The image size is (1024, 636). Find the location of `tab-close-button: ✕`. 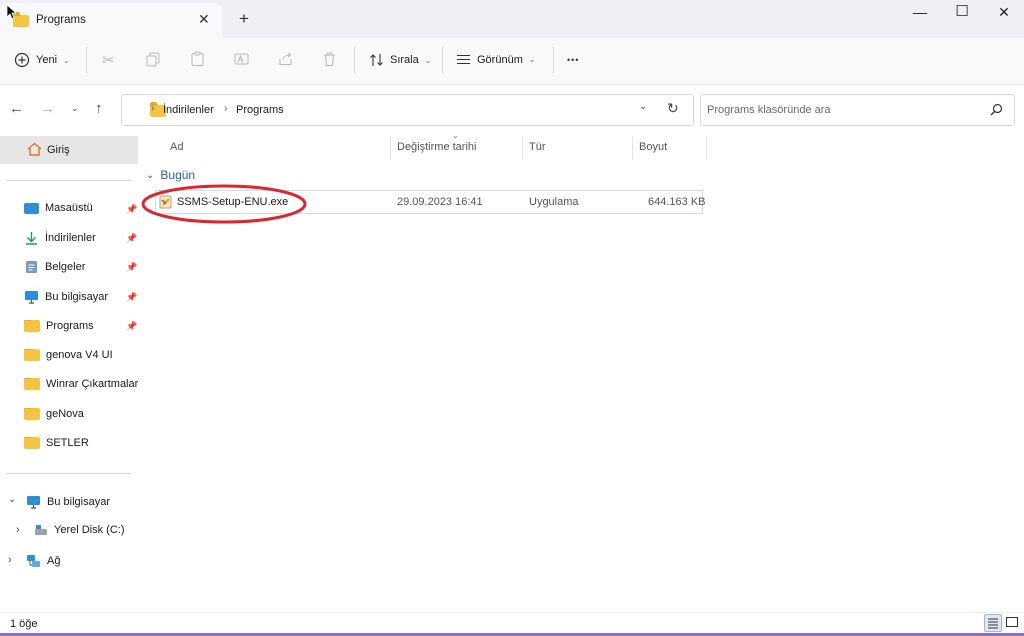

tab-close-button: ✕ is located at coordinates (204, 19).